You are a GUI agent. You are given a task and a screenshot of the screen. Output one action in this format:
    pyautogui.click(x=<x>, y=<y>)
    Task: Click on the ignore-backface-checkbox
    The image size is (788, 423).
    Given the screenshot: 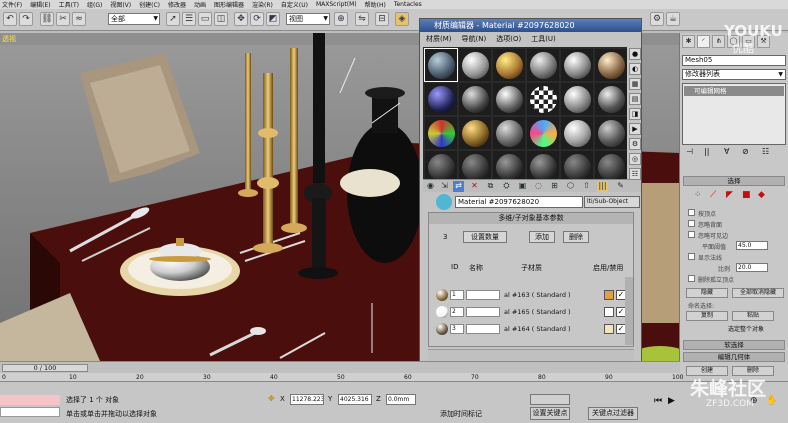 What is the action you would take?
    pyautogui.click(x=691, y=223)
    